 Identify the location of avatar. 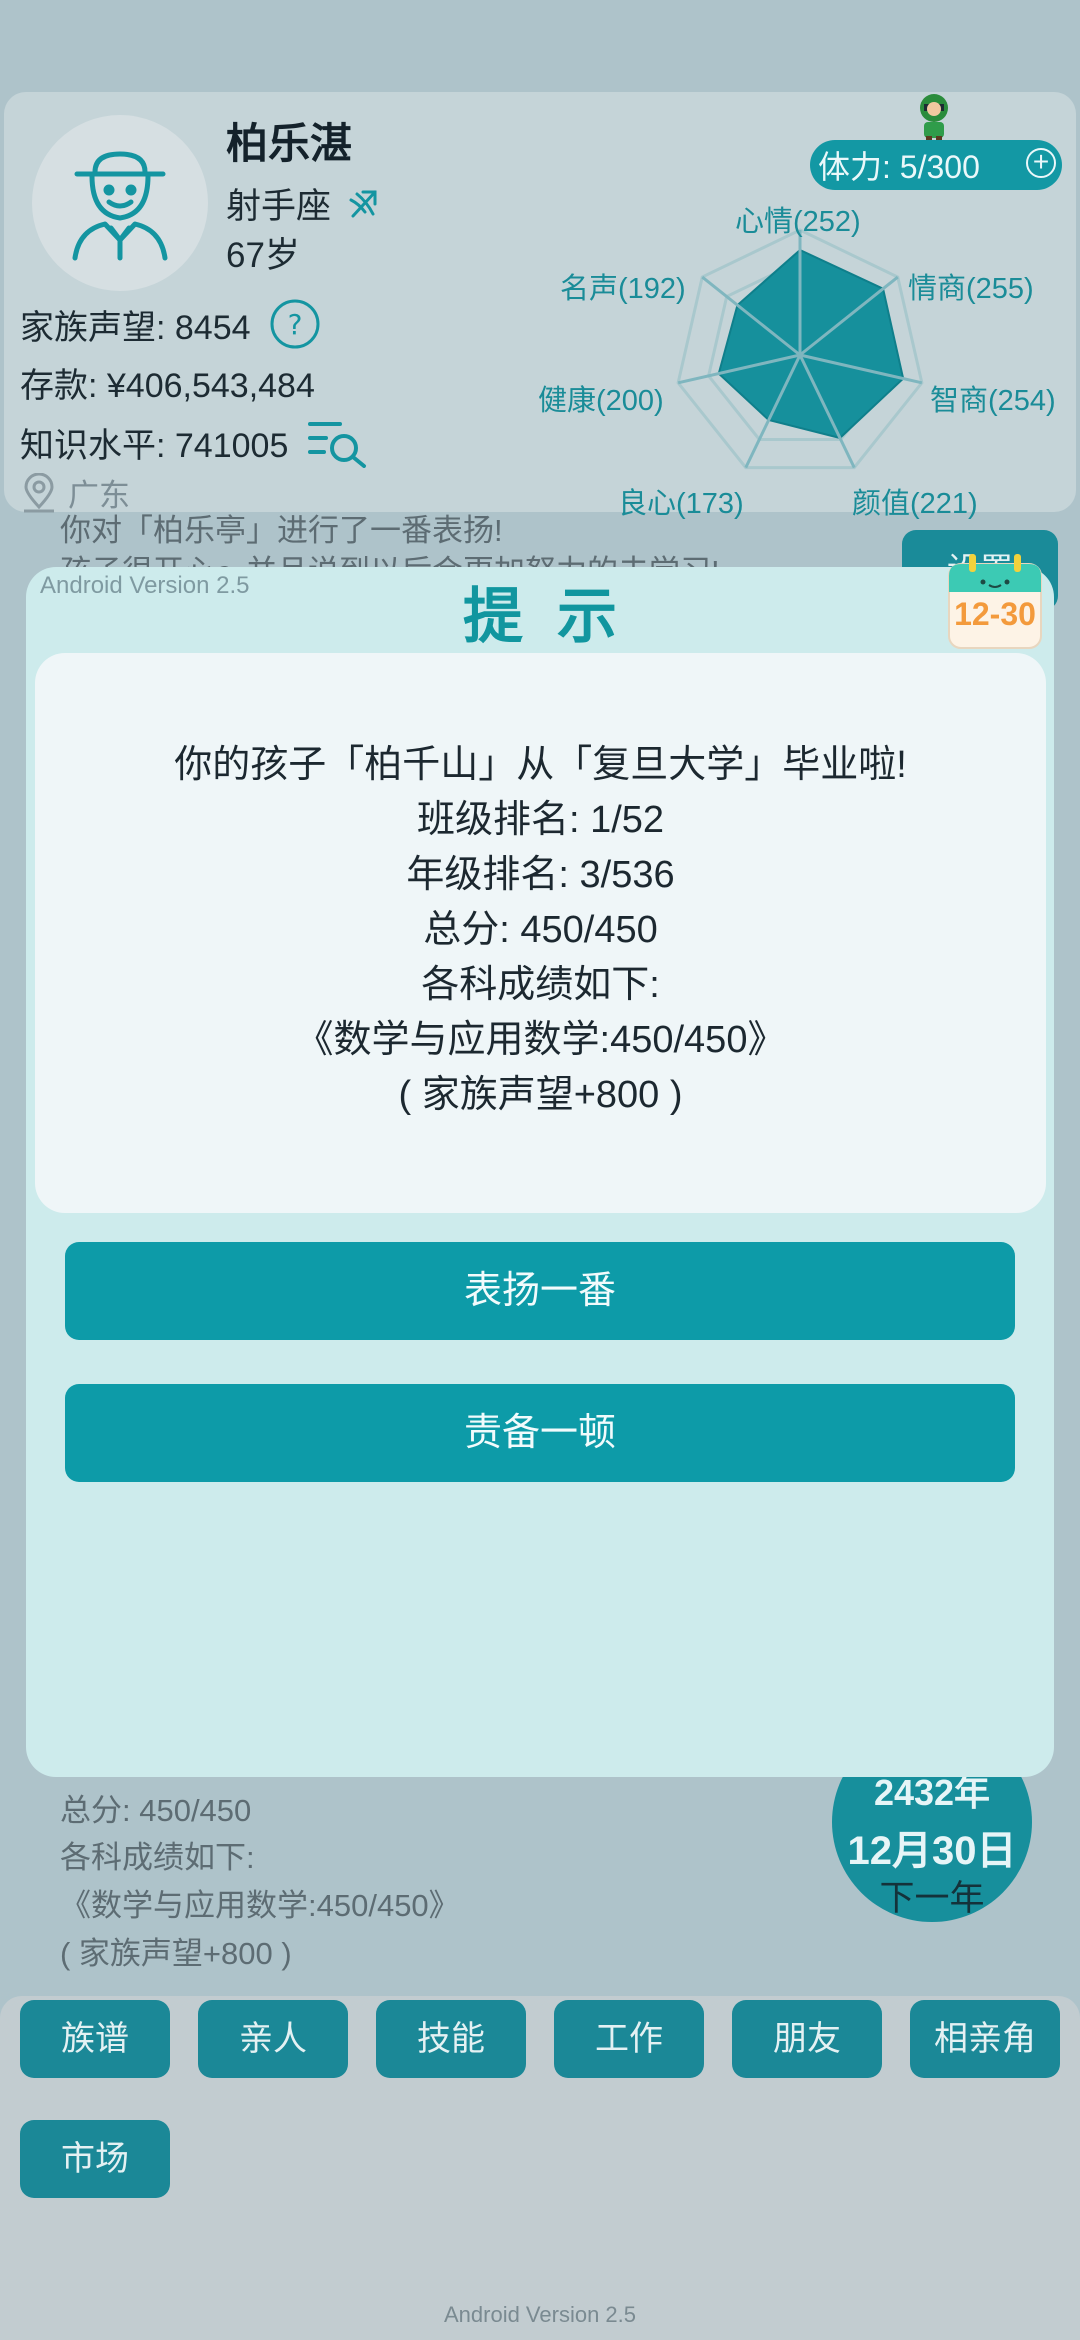
(120, 203).